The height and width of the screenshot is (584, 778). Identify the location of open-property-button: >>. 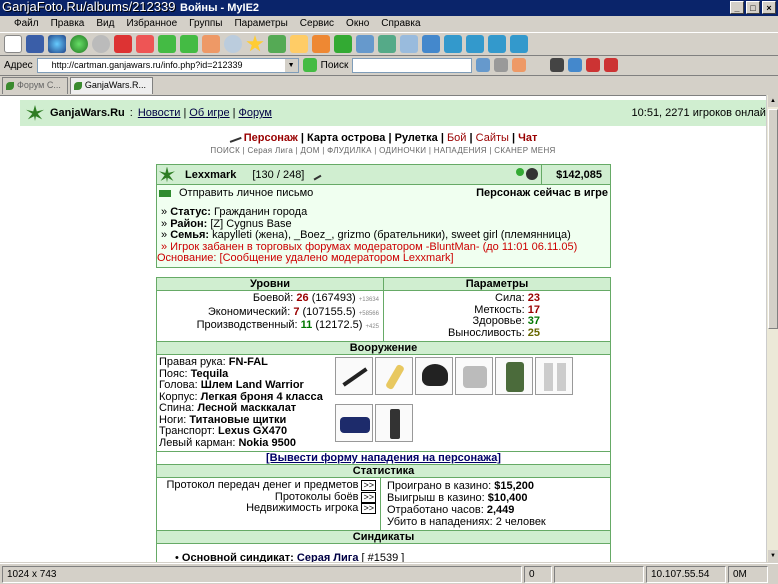
(368, 508).